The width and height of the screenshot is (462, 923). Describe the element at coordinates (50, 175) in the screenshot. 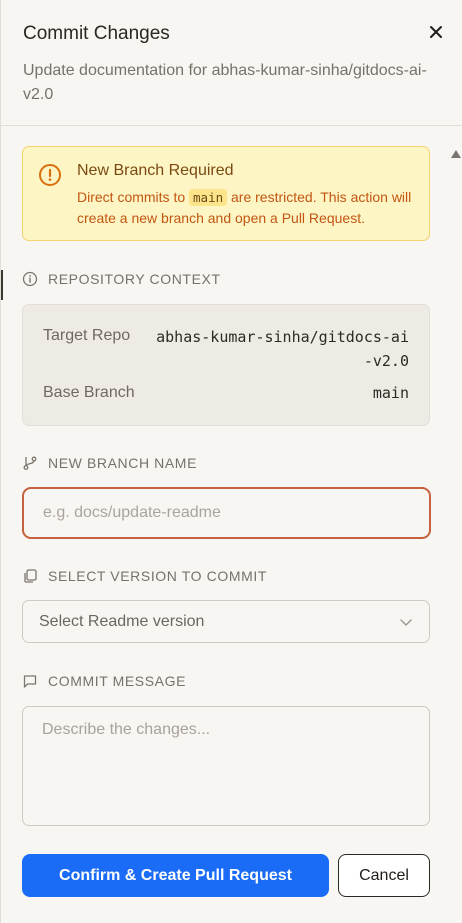

I see `alert-circle-icon` at that location.